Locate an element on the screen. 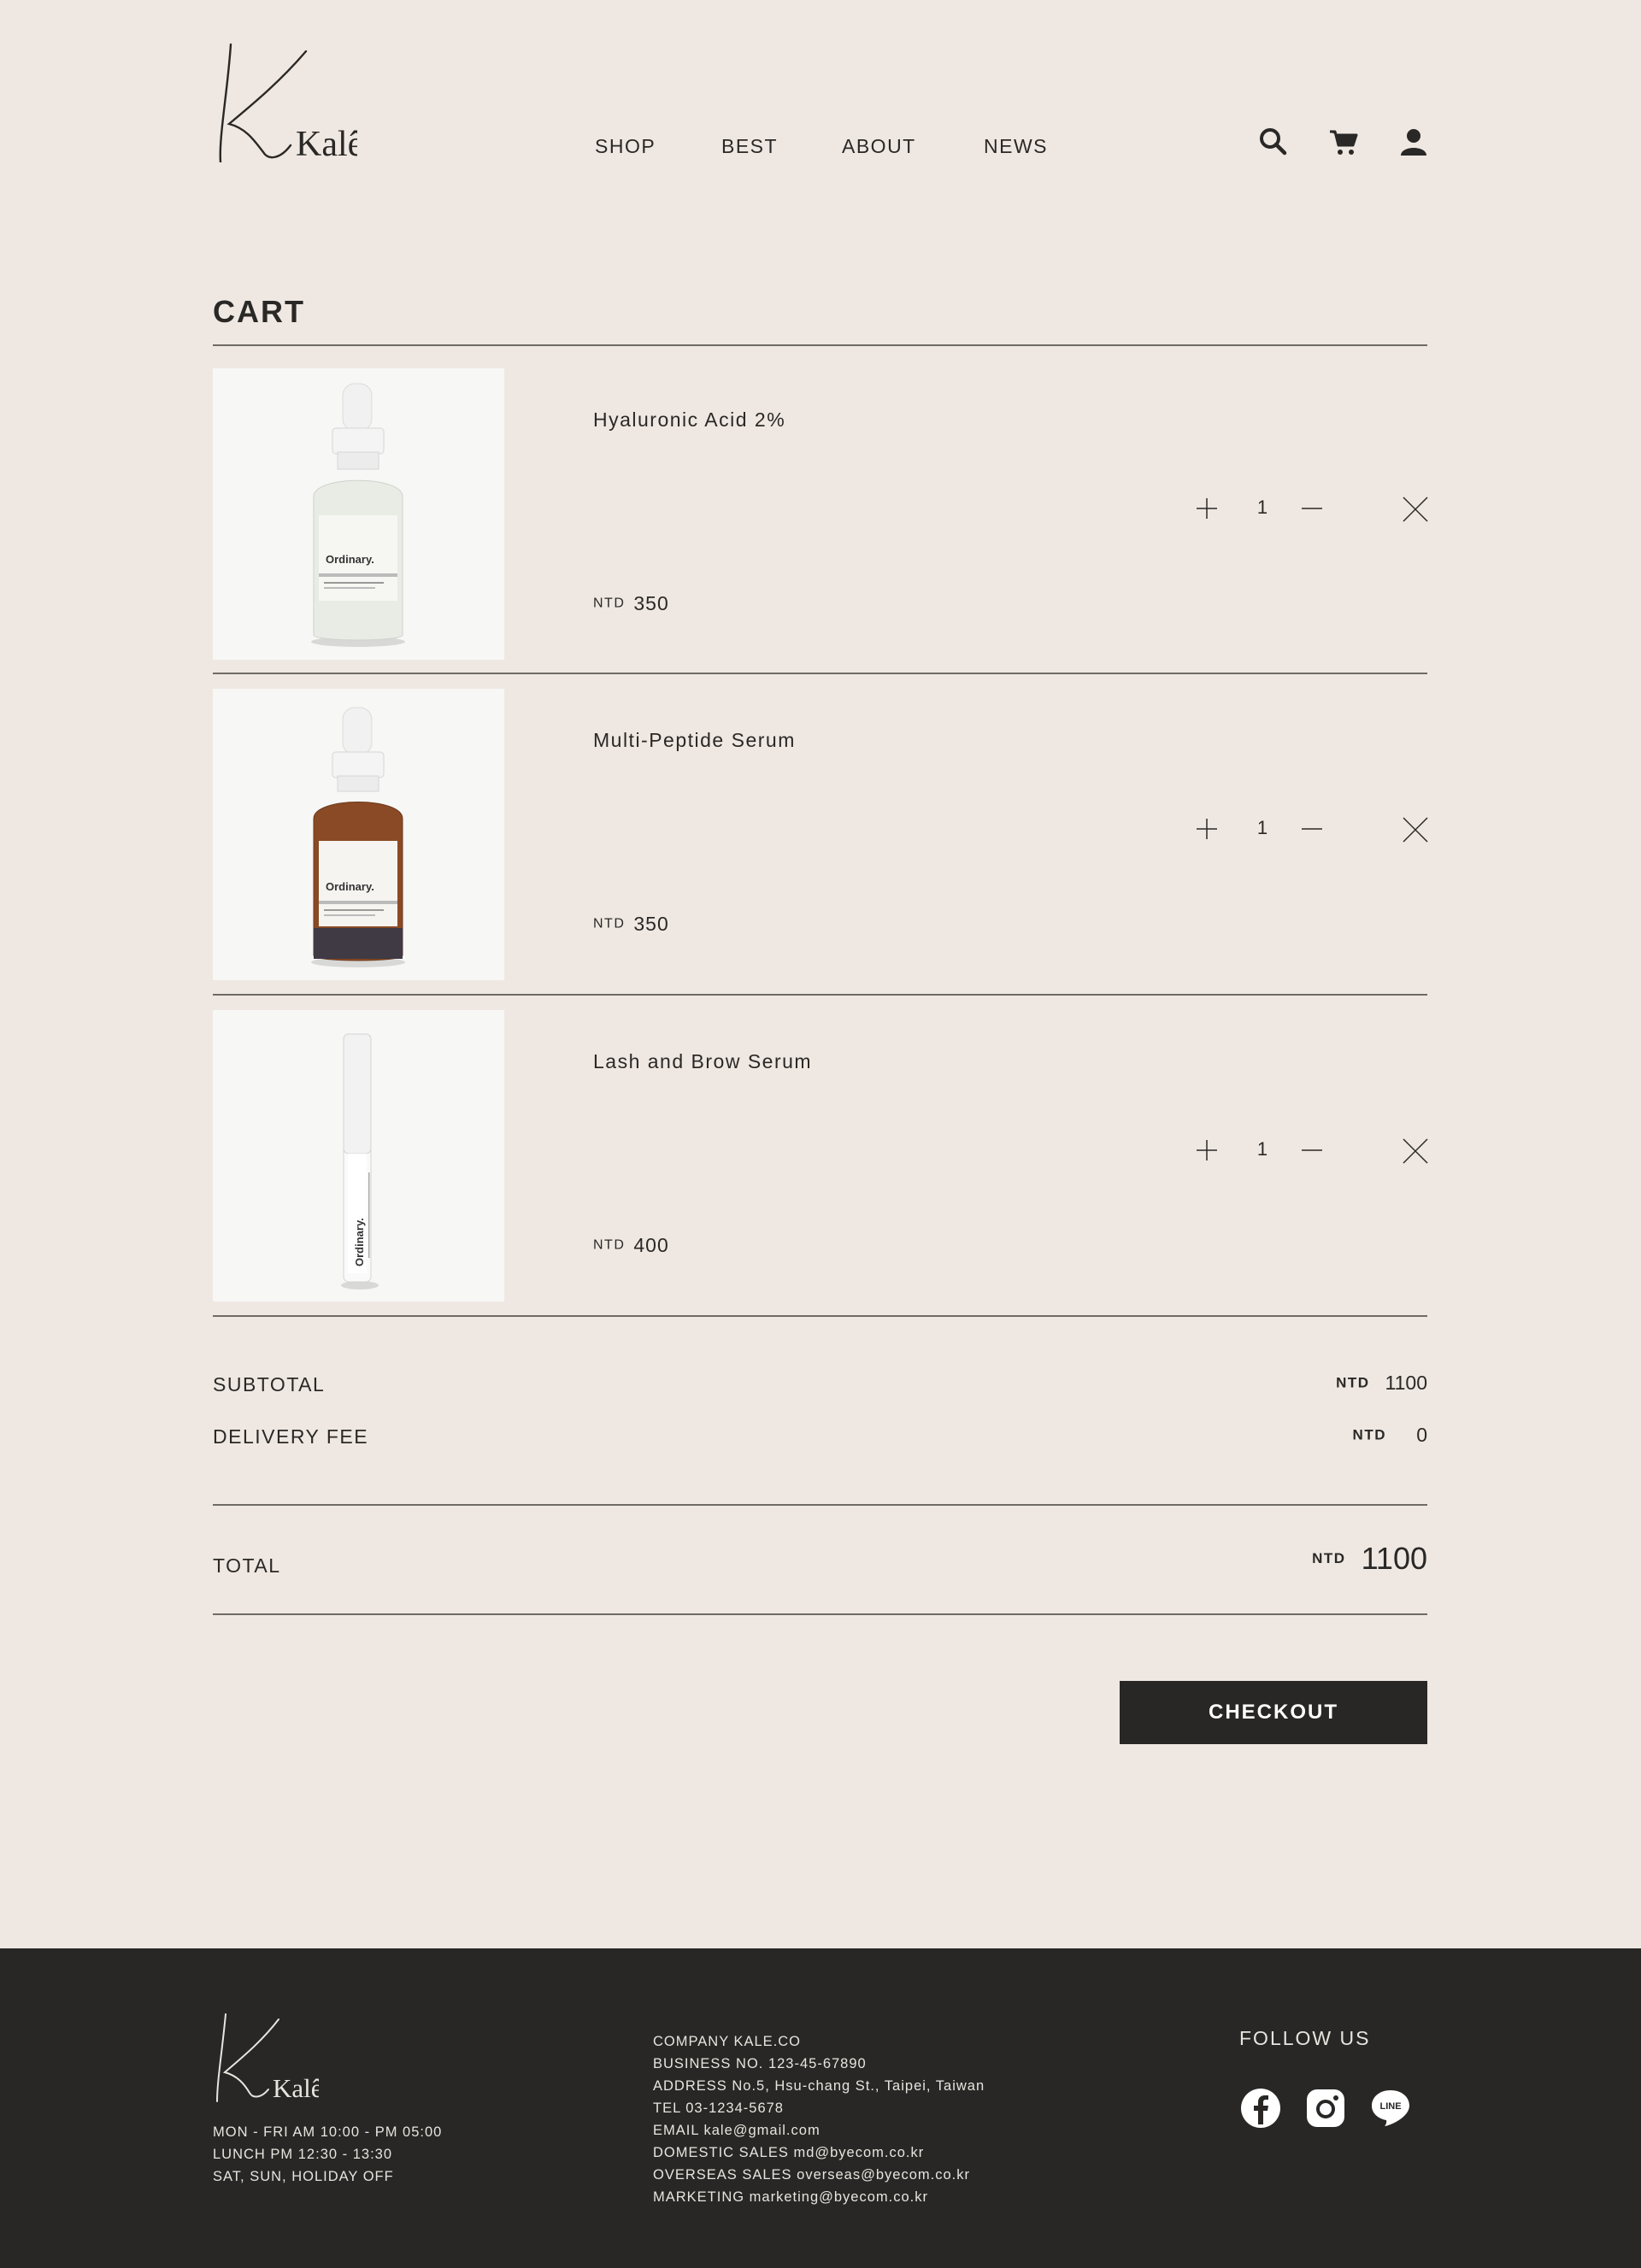  hours-line: MON - FRI AM 10:00 - PM 05:00 is located at coordinates (328, 2132).